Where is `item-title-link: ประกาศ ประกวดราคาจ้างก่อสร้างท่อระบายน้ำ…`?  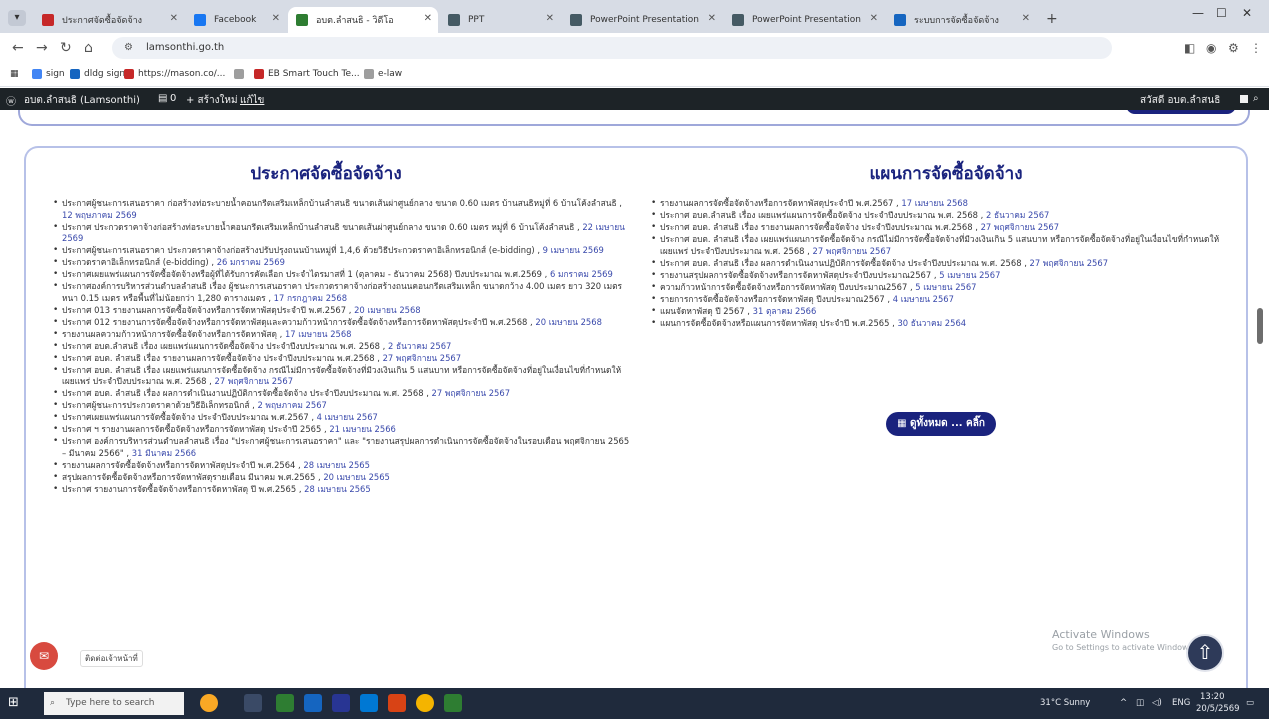 item-title-link: ประกาศ ประกวดราคาจ้างก่อสร้างท่อระบายน้ำ… is located at coordinates (318, 227).